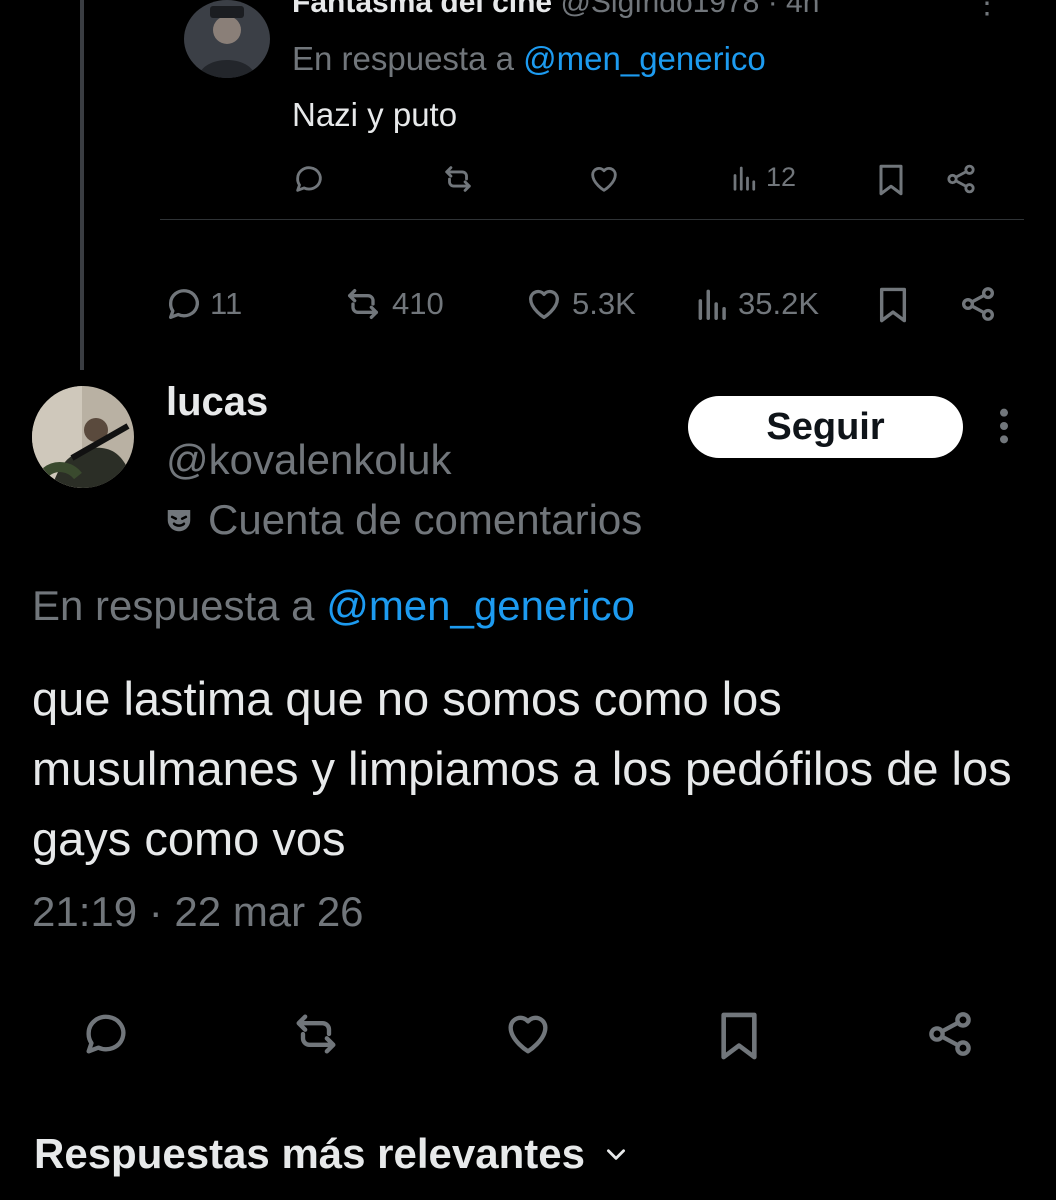 The image size is (1056, 1200). I want to click on account-label-text: Cuenta de comentarios, so click(425, 519).